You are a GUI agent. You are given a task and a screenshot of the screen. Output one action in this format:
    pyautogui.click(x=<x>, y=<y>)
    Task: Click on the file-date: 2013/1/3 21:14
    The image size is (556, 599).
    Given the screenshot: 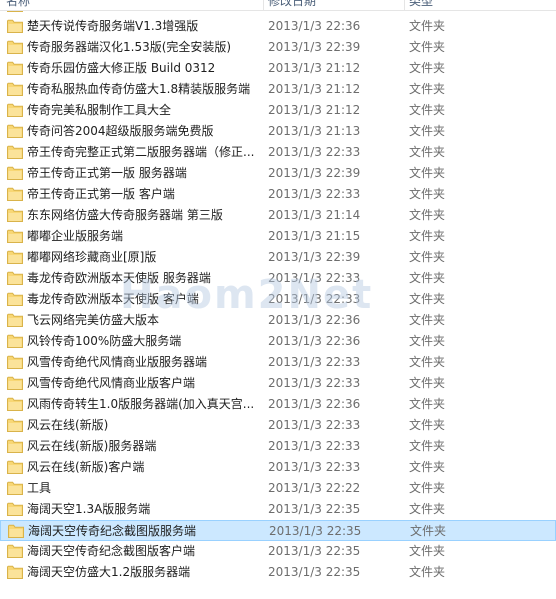 What is the action you would take?
    pyautogui.click(x=314, y=215)
    